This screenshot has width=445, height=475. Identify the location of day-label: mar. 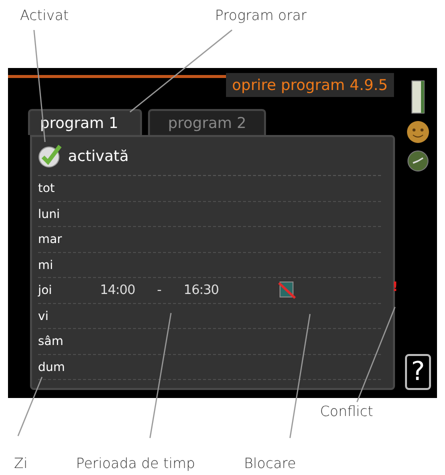
(69, 239).